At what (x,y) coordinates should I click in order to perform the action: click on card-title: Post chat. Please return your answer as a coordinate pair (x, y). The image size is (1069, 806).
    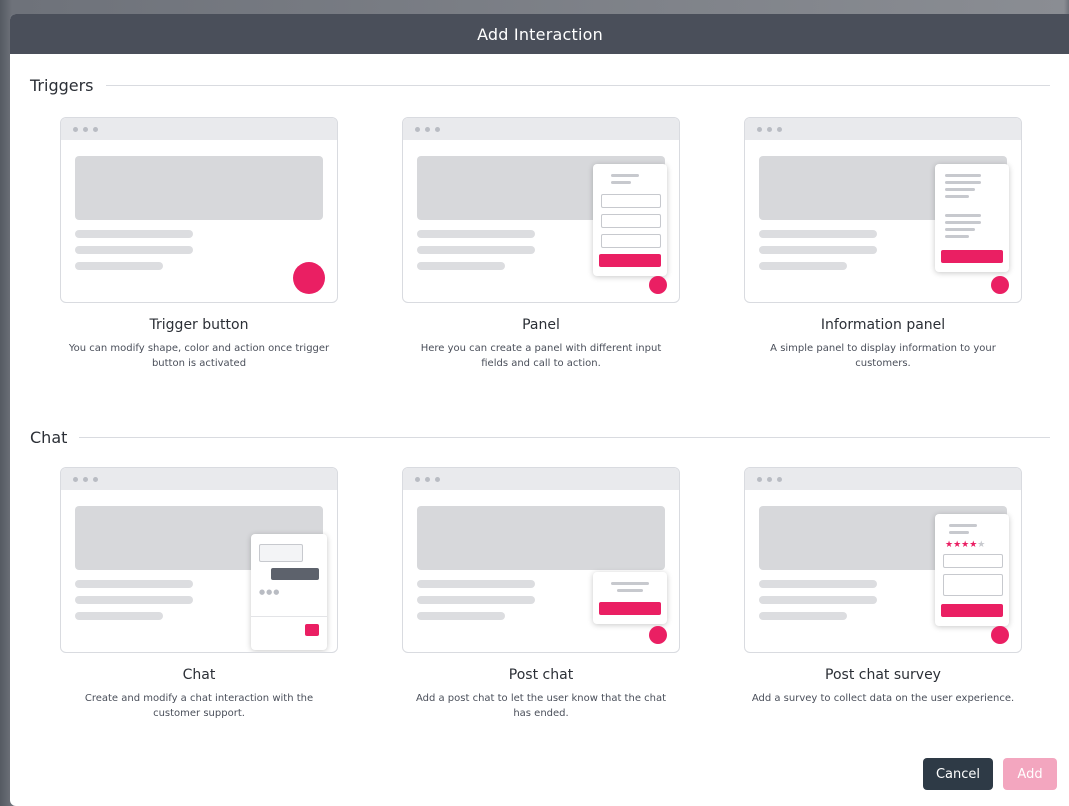
    Looking at the image, I should click on (541, 675).